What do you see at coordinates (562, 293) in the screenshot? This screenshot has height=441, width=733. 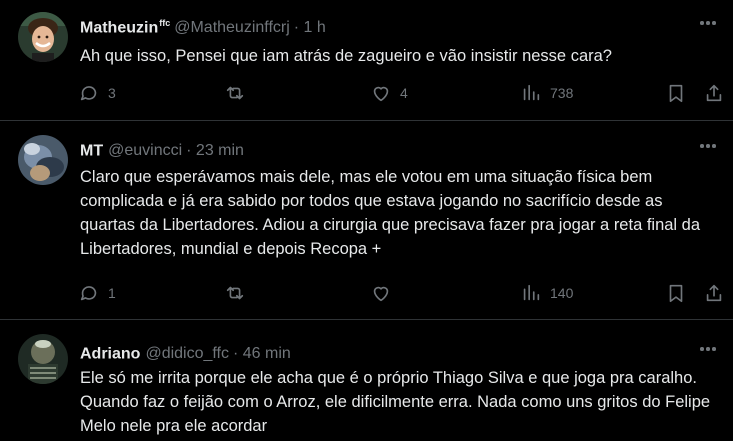 I see `views-count: 140` at bounding box center [562, 293].